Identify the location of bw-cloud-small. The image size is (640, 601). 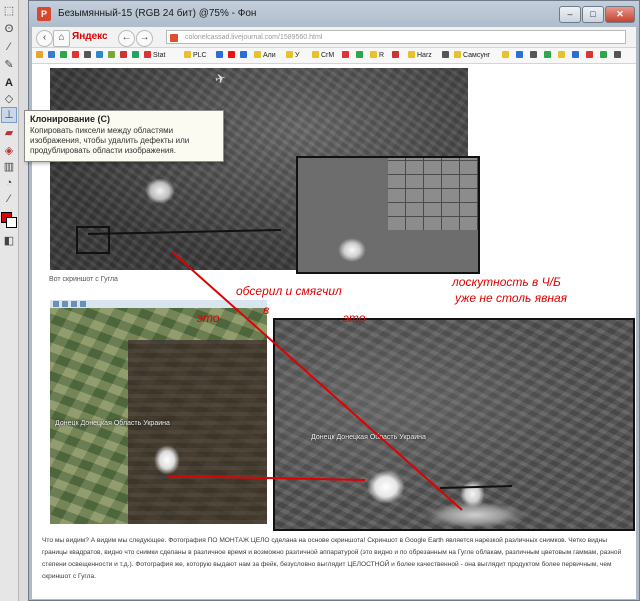
(472, 494).